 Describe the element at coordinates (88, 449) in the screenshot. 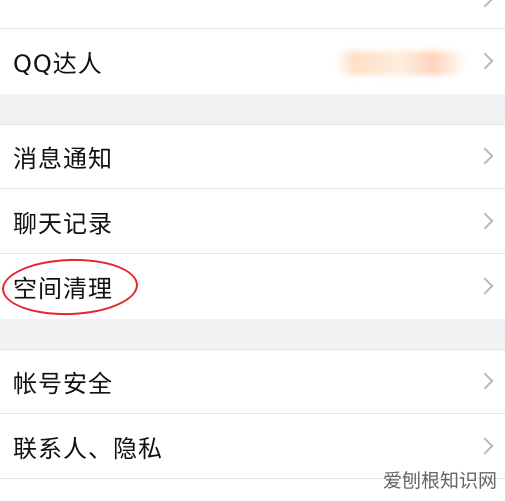

I see `settings-row-label: 联系人、隐私` at that location.